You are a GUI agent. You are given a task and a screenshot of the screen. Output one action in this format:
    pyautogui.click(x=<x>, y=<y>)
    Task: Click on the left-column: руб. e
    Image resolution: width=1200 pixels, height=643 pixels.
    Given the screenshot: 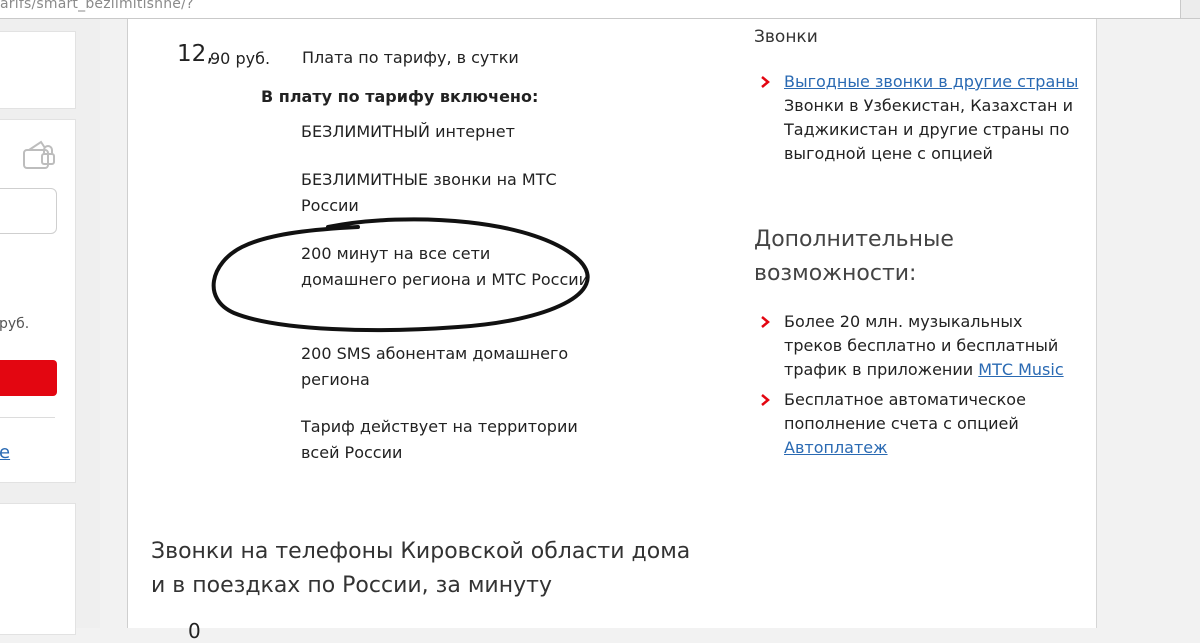 What is the action you would take?
    pyautogui.click(x=50, y=327)
    